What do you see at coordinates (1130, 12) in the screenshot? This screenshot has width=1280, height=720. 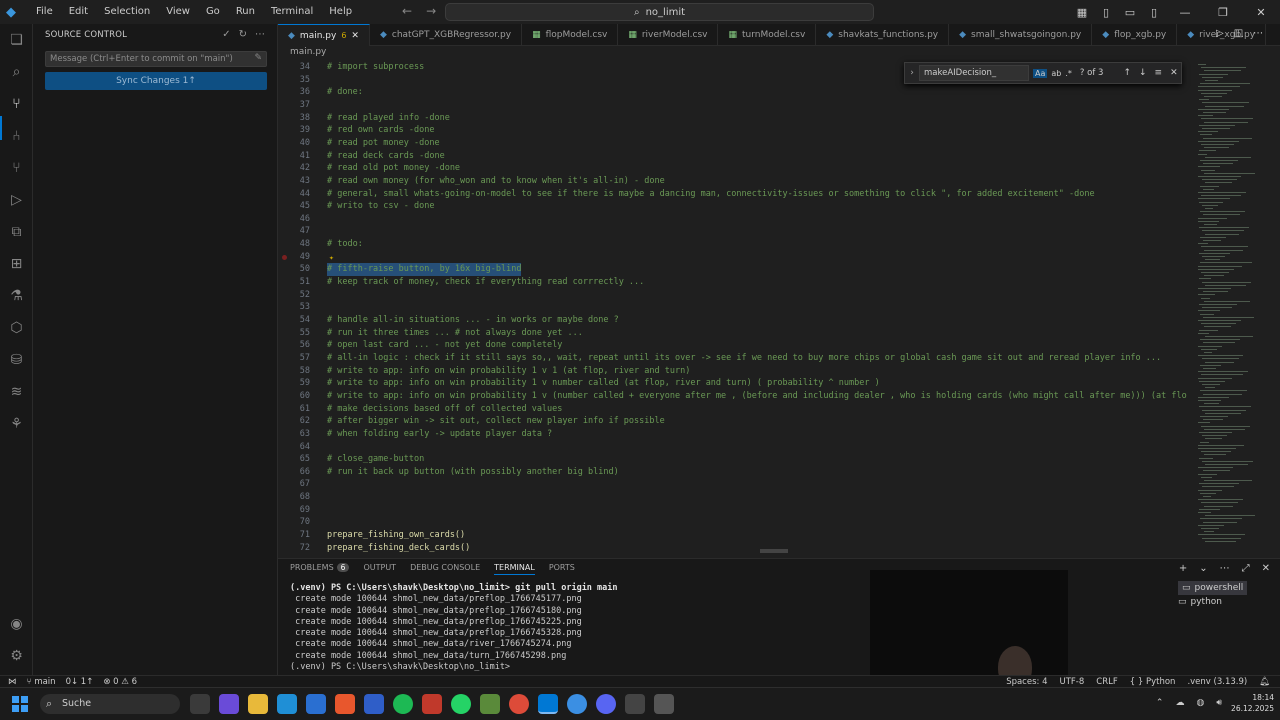 I see `toggle-panel-icon: ▭` at bounding box center [1130, 12].